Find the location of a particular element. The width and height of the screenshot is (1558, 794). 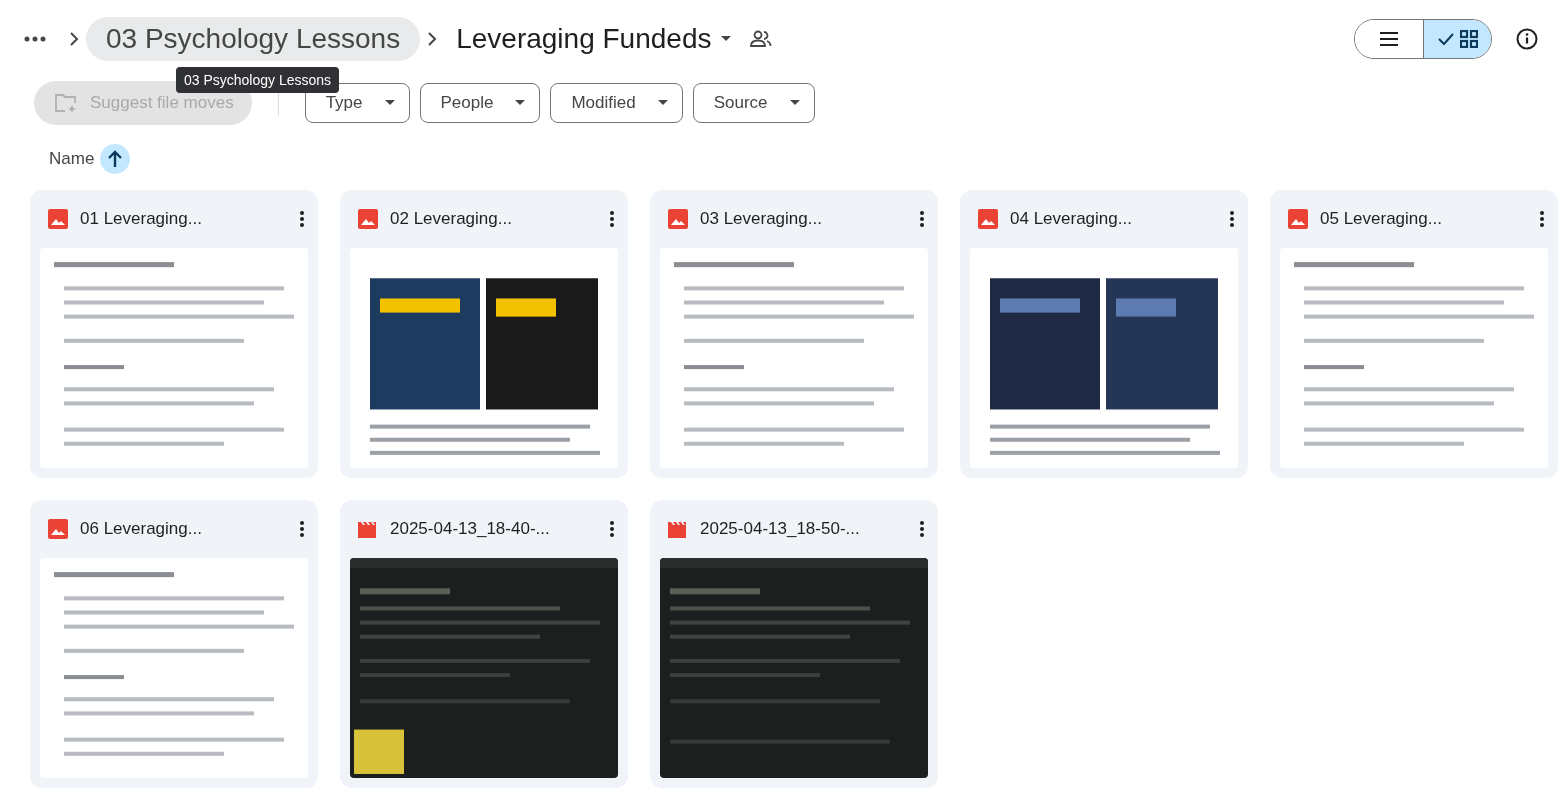

folder-title: Leveraging Fundeds is located at coordinates (594, 39).